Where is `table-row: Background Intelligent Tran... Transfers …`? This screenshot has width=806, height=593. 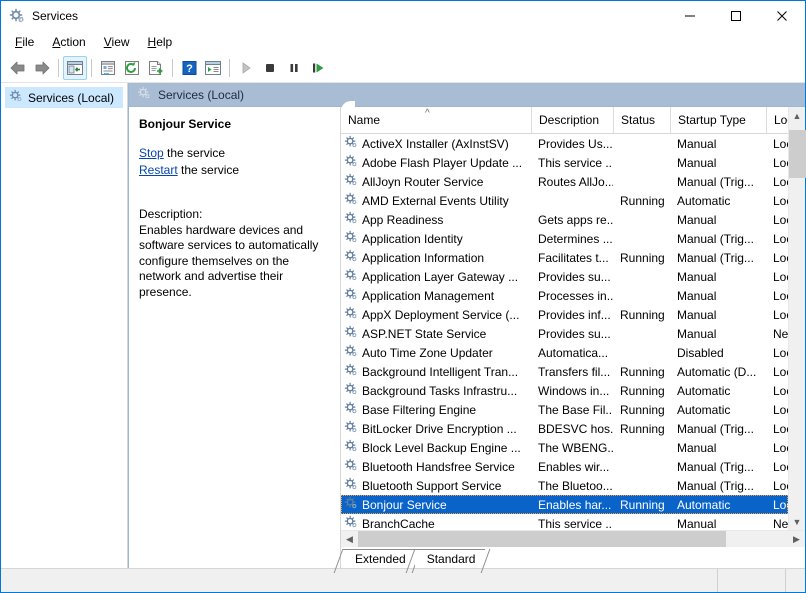
table-row: Background Intelligent Tran... Transfers … is located at coordinates (564, 371).